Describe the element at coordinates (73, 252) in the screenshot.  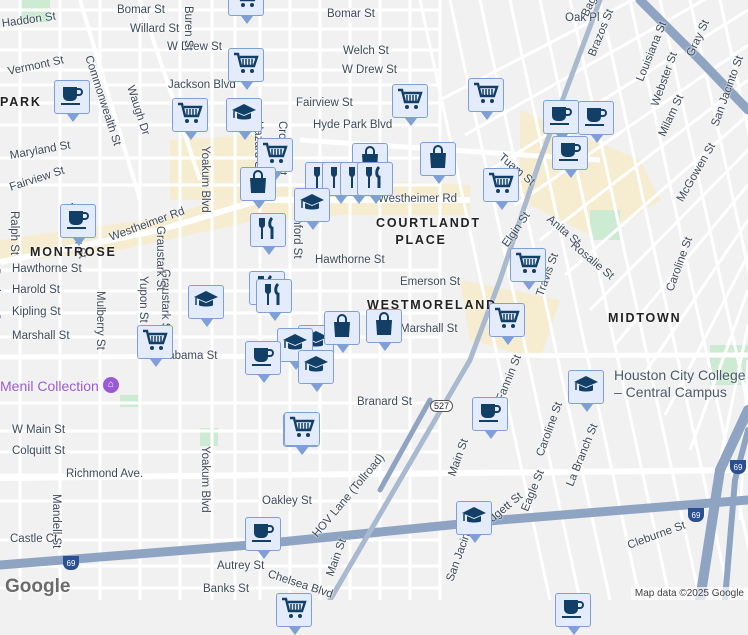
I see `area-label-montrose: MONTROSE` at that location.